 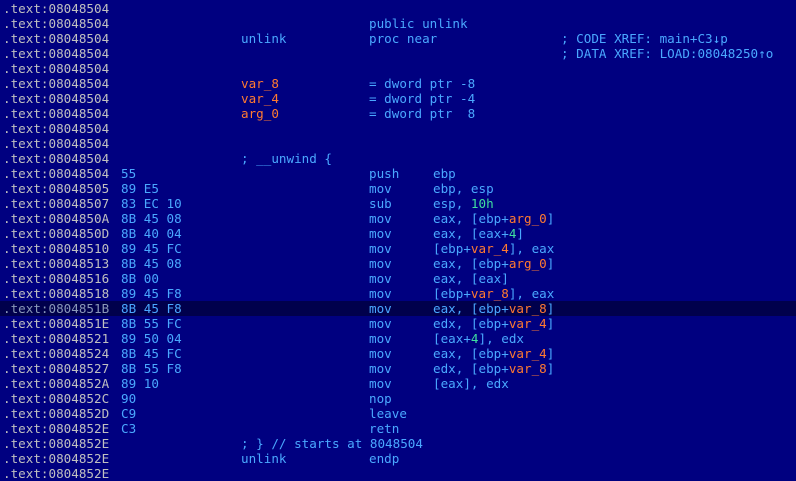 What do you see at coordinates (403, 38) in the screenshot?
I see `mnemonic: proc near` at bounding box center [403, 38].